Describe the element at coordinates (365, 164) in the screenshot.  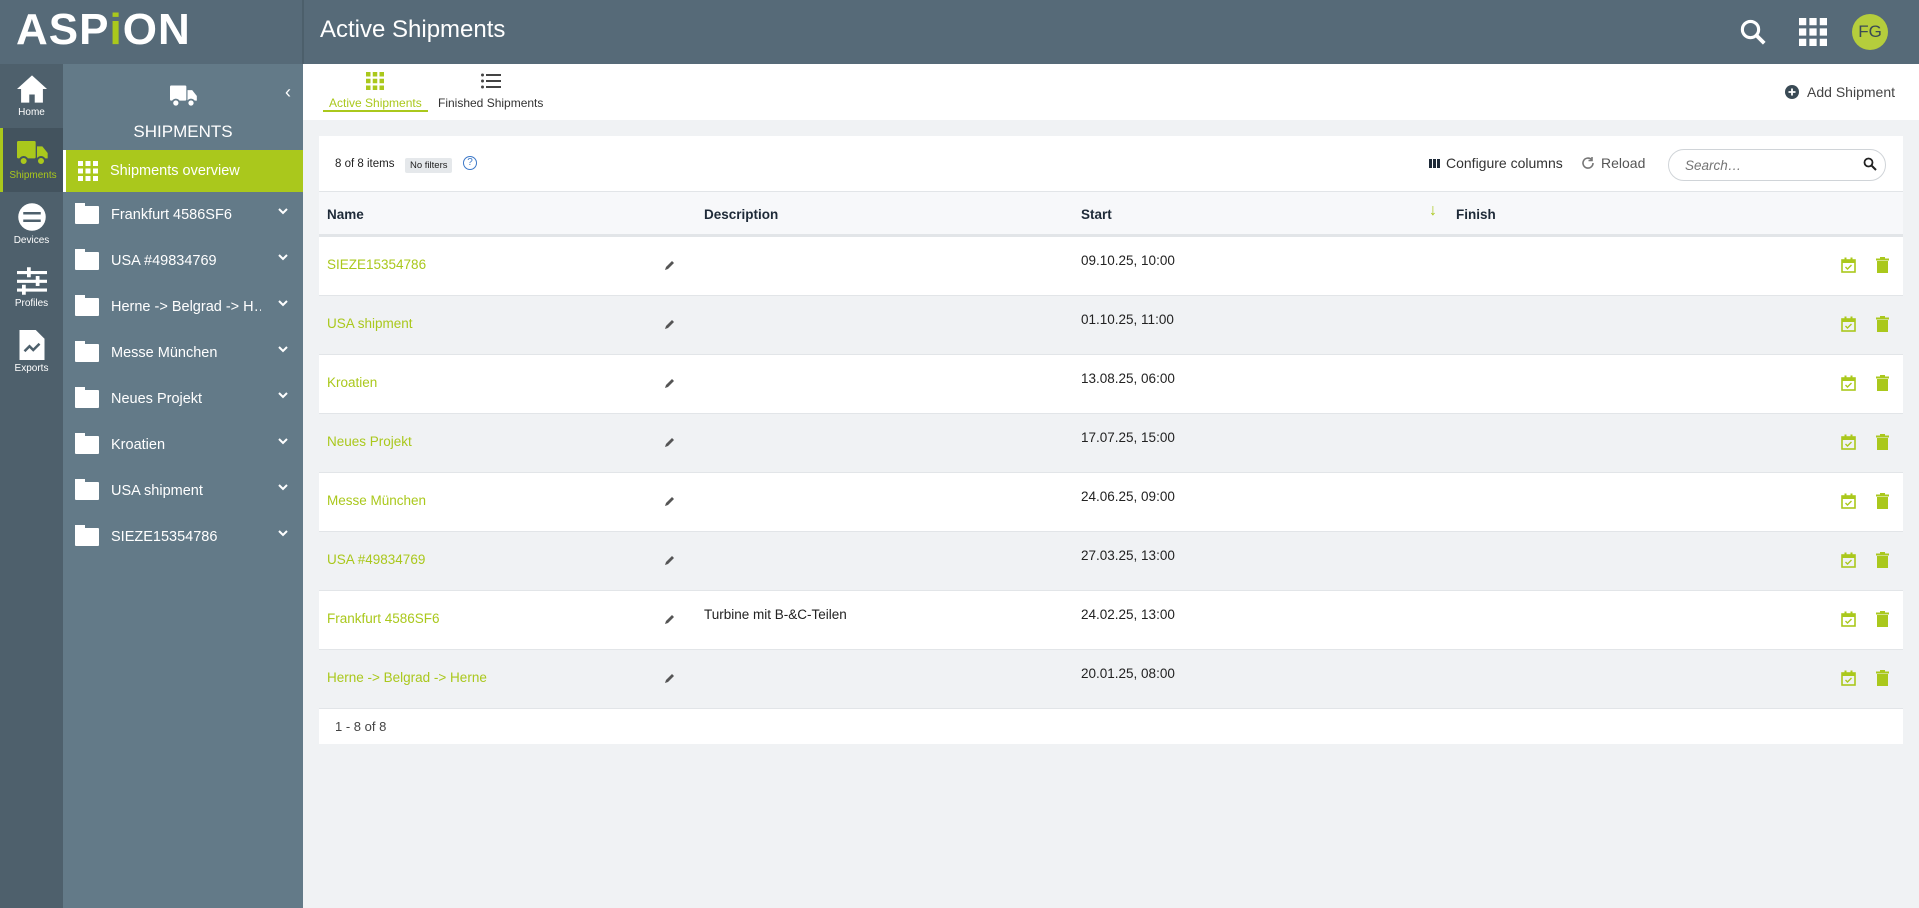
I see `item-count: 8 of 8 items` at that location.